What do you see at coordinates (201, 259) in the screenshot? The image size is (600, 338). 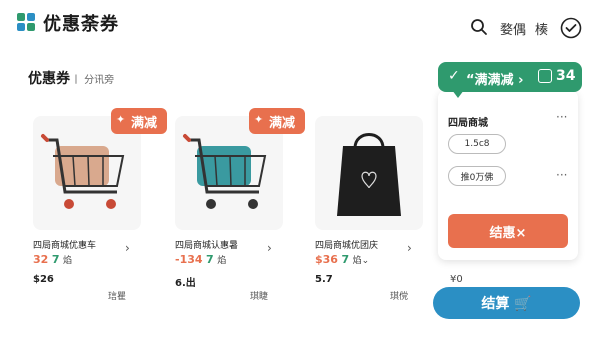 I see `product-price: -134 7 焰` at bounding box center [201, 259].